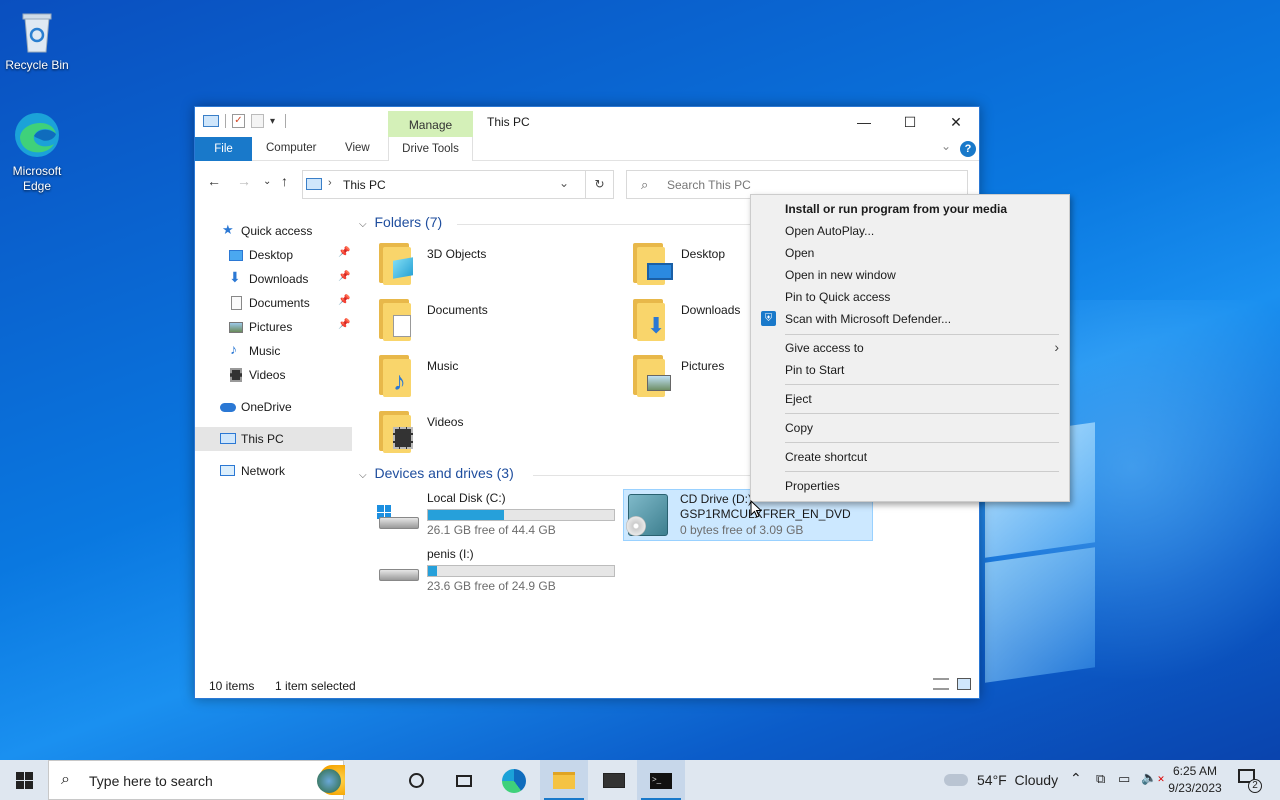 This screenshot has width=1280, height=800. Describe the element at coordinates (263, 471) in the screenshot. I see `sidebar-item-label: Network` at that location.